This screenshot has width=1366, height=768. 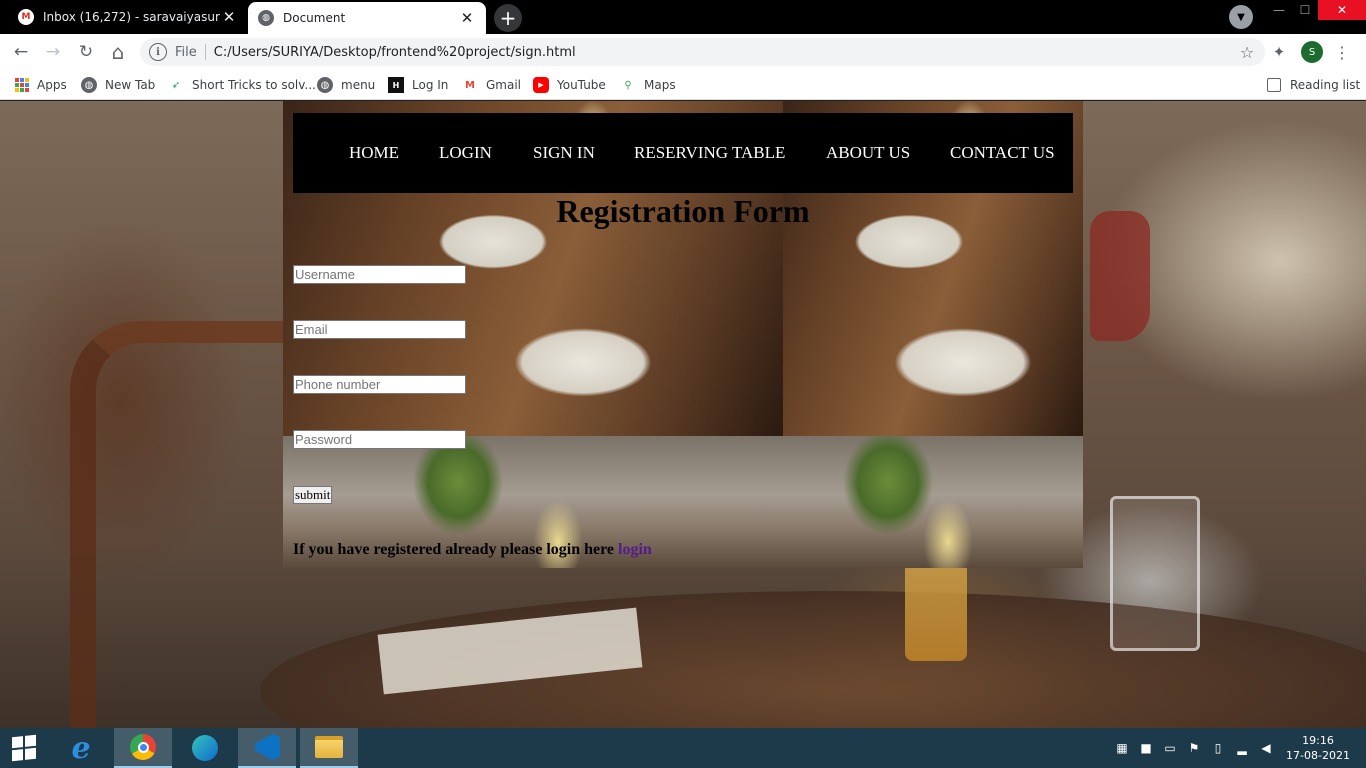 What do you see at coordinates (933, 502) in the screenshot?
I see `flowers-image` at bounding box center [933, 502].